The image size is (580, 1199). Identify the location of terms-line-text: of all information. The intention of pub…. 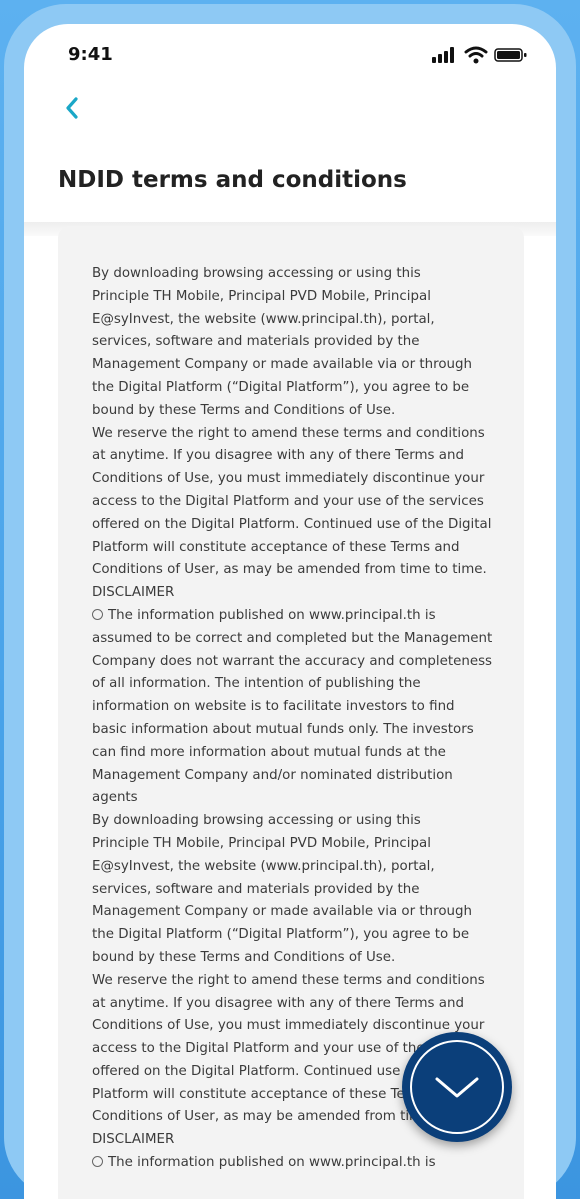
(256, 684).